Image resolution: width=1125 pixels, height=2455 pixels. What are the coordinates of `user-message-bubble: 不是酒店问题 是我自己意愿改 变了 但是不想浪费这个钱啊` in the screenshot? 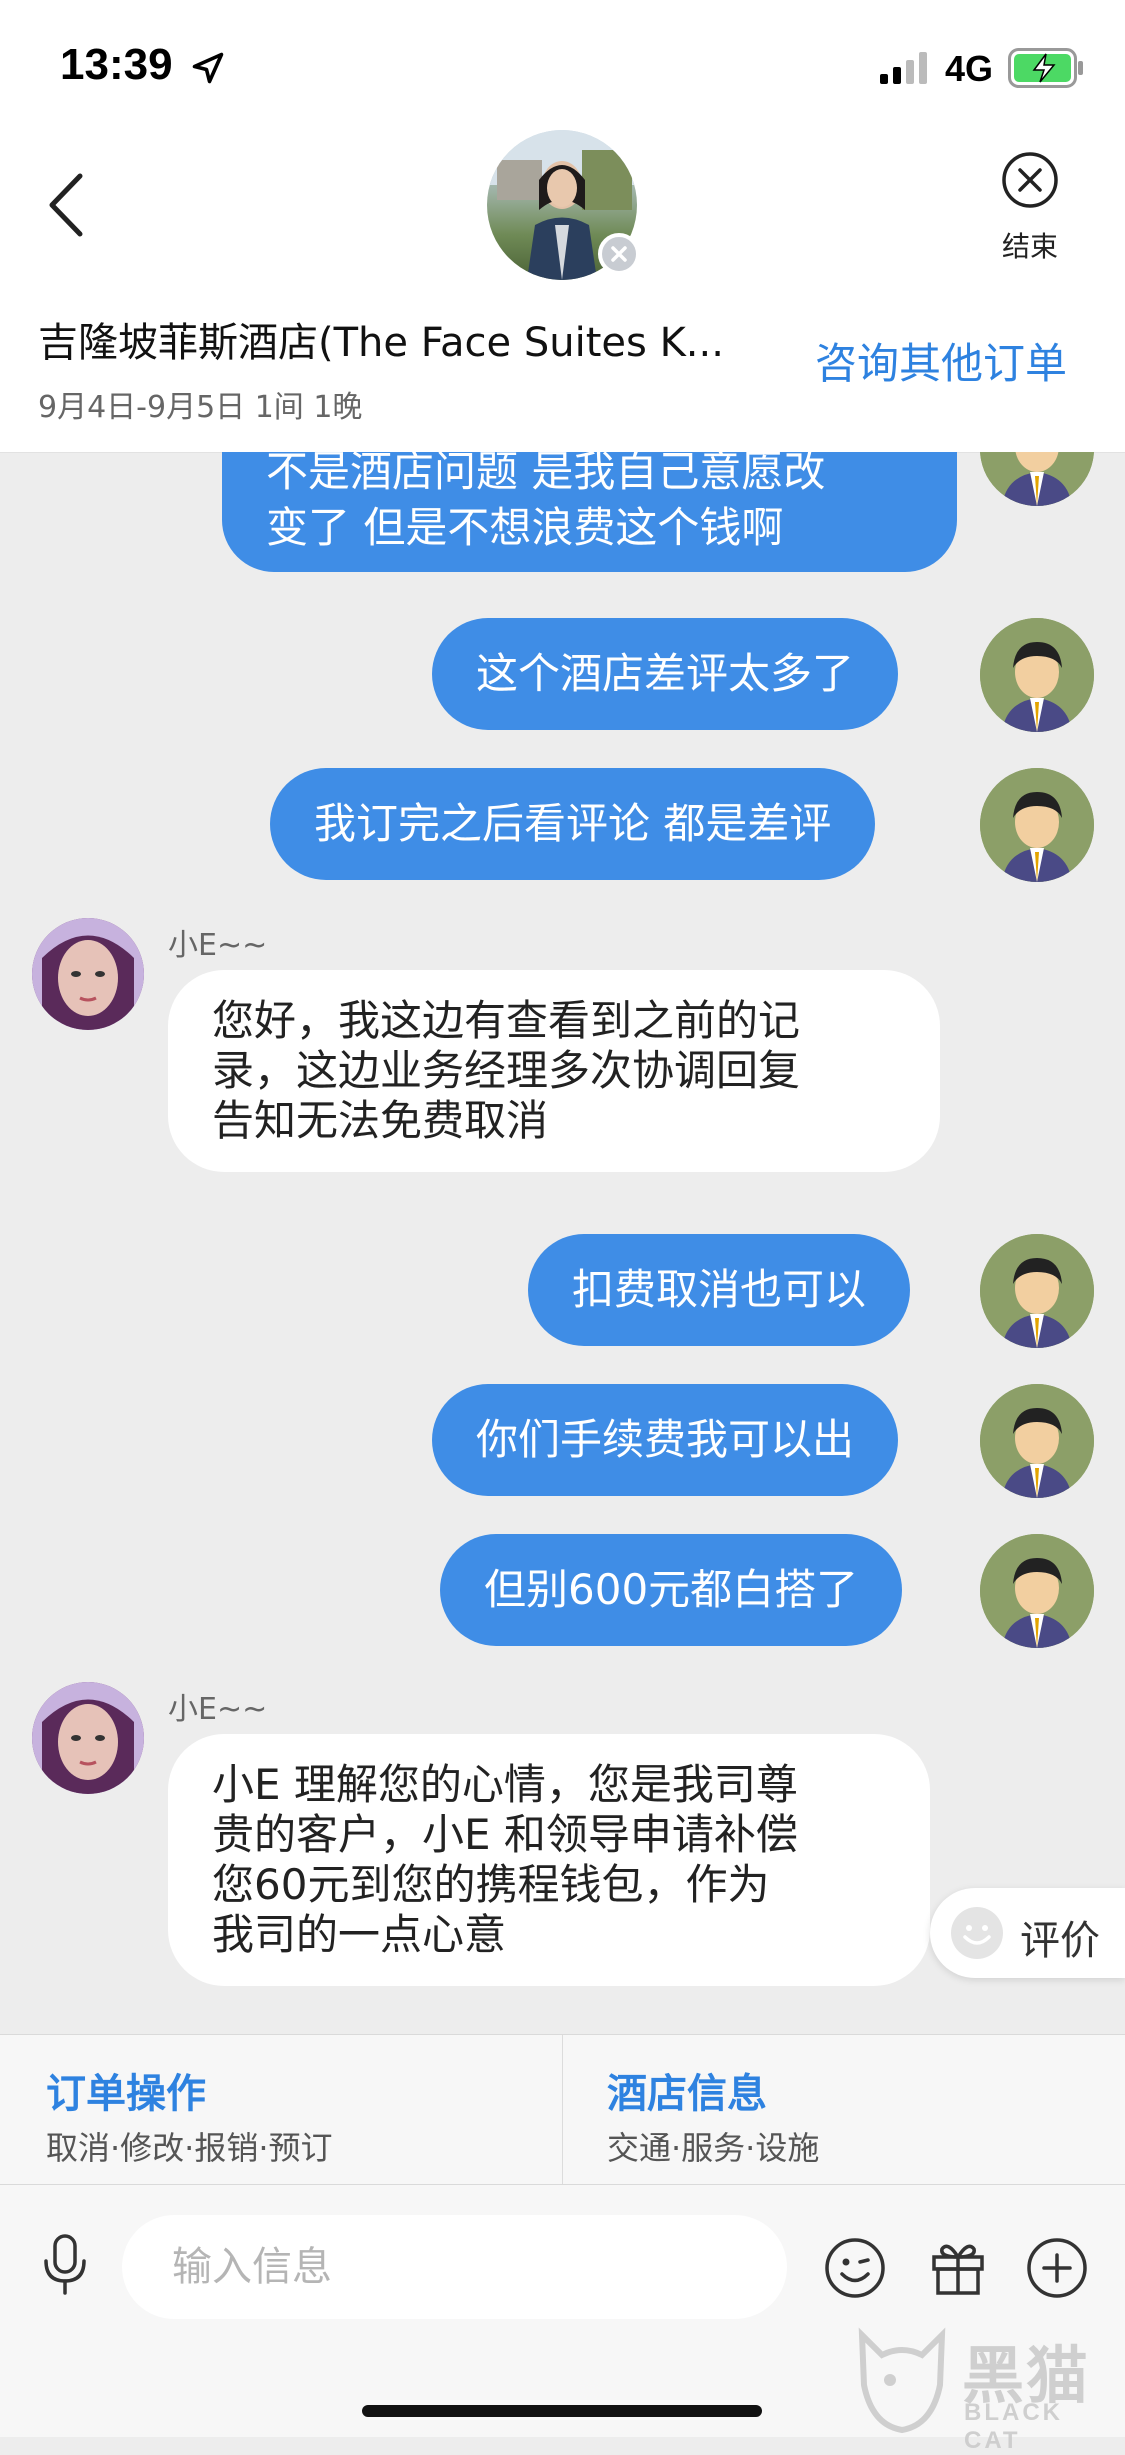 It's located at (589, 512).